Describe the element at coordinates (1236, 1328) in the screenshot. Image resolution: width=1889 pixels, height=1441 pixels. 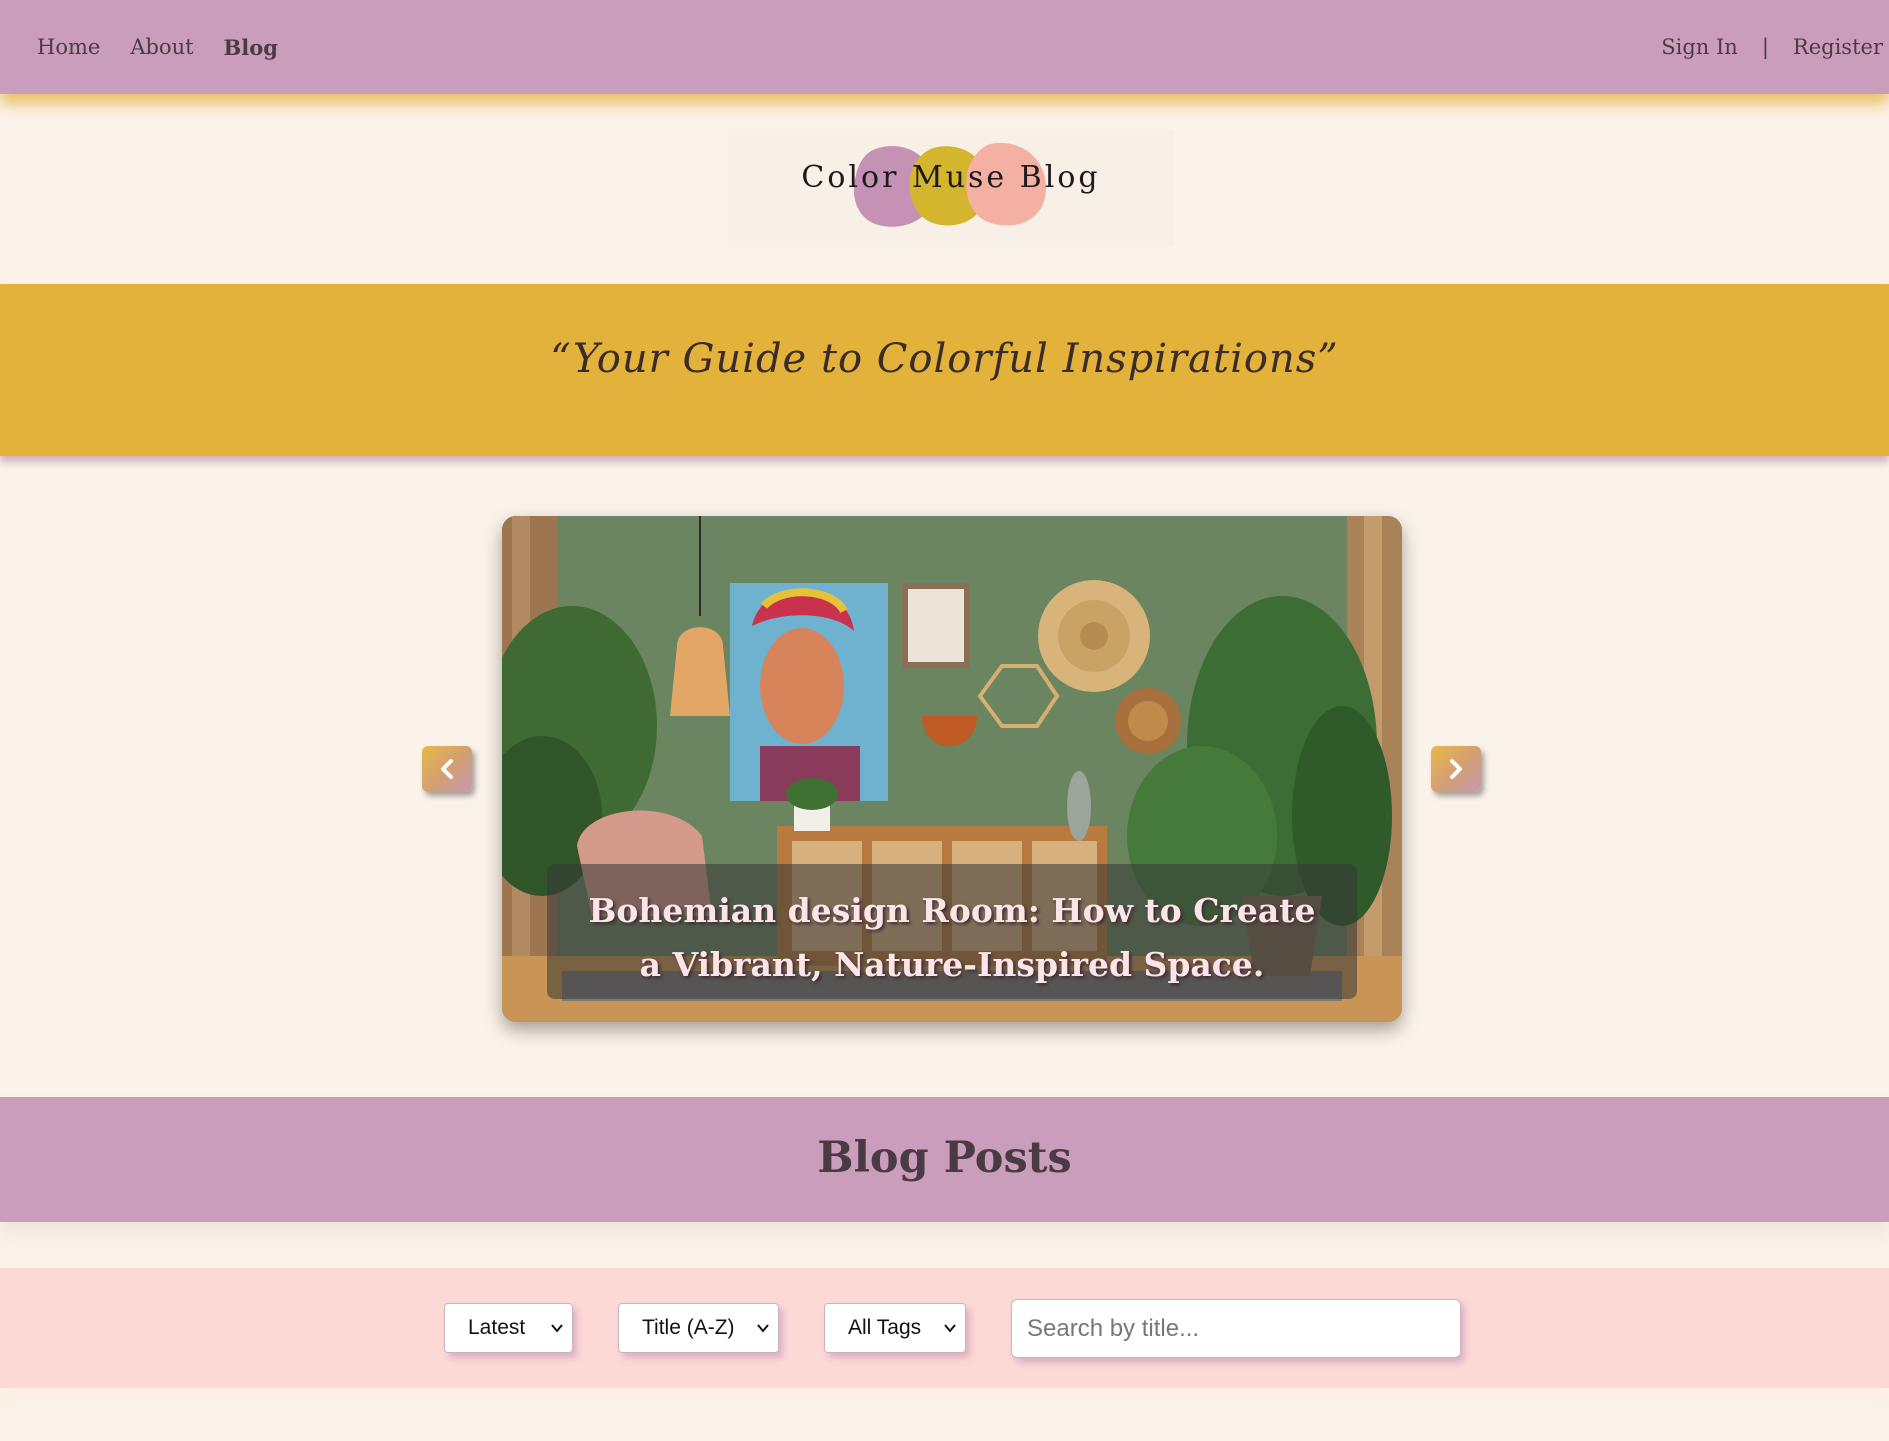
I see `search-input` at that location.